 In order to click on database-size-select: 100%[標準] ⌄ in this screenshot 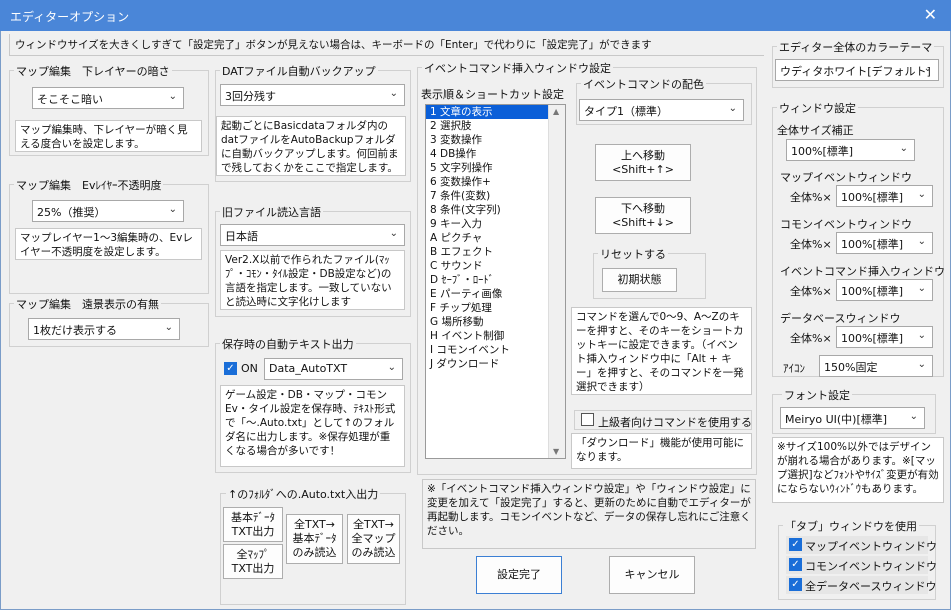, I will do `click(884, 337)`.